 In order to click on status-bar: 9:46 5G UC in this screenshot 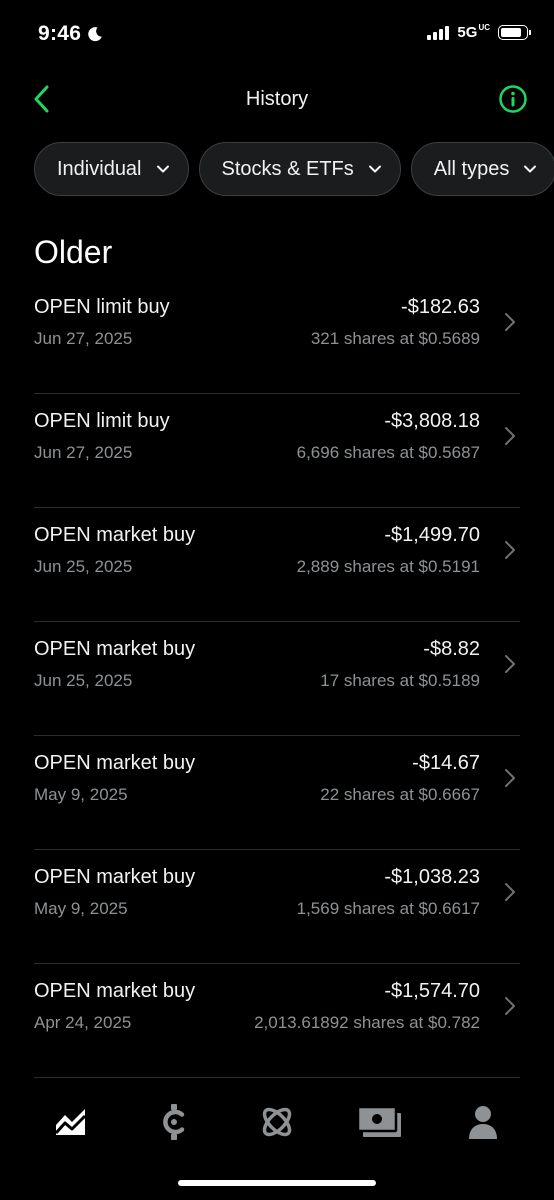, I will do `click(277, 35)`.